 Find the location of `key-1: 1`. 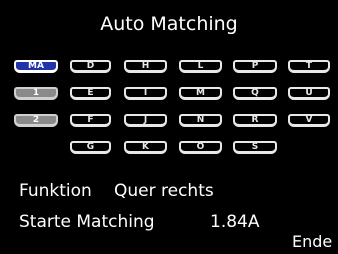

key-1: 1 is located at coordinates (36, 93).